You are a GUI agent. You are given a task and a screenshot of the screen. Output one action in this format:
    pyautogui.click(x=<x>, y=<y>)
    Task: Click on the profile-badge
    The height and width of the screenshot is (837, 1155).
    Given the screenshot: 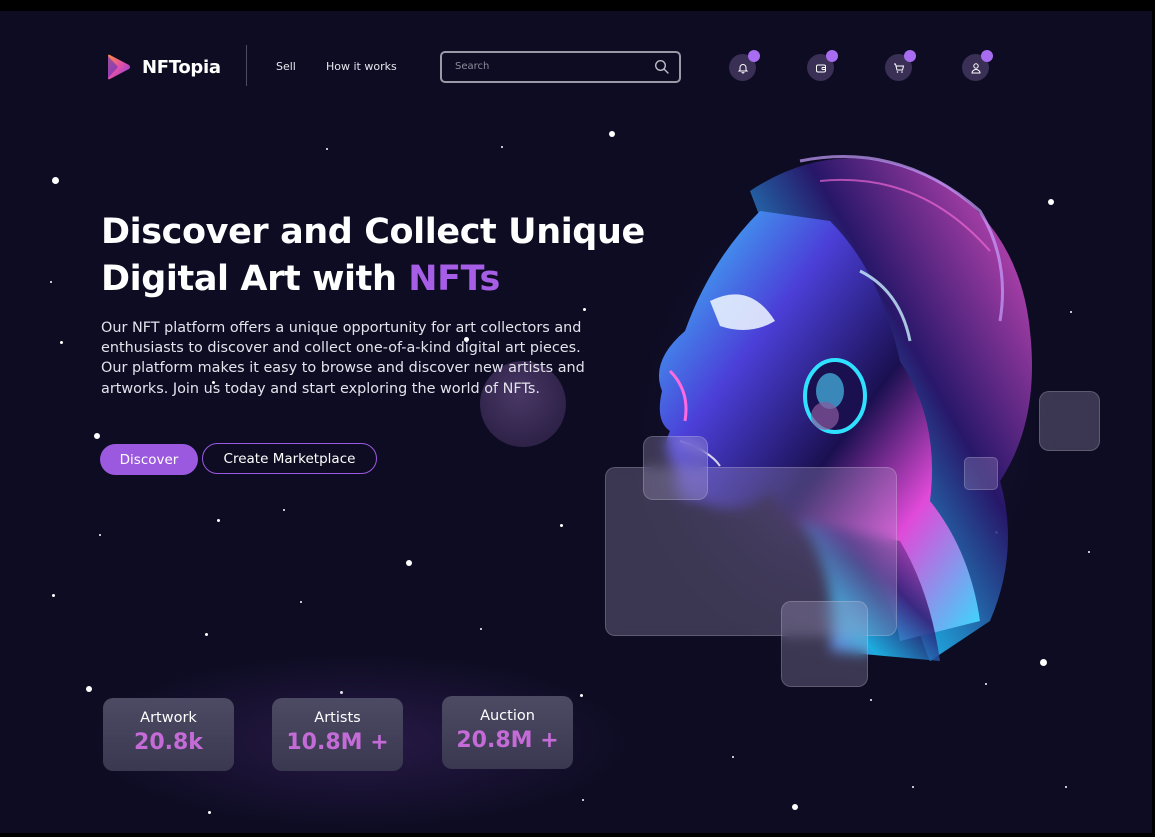 What is the action you would take?
    pyautogui.click(x=987, y=56)
    